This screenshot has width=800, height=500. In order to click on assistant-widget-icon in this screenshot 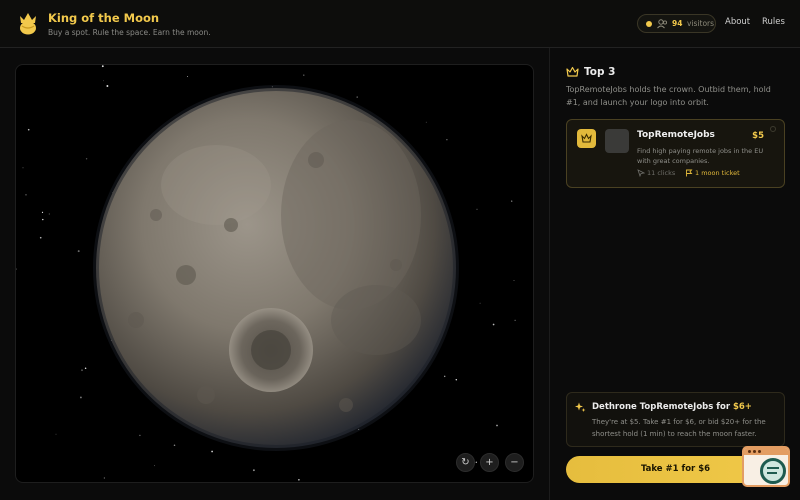, I will do `click(766, 466)`.